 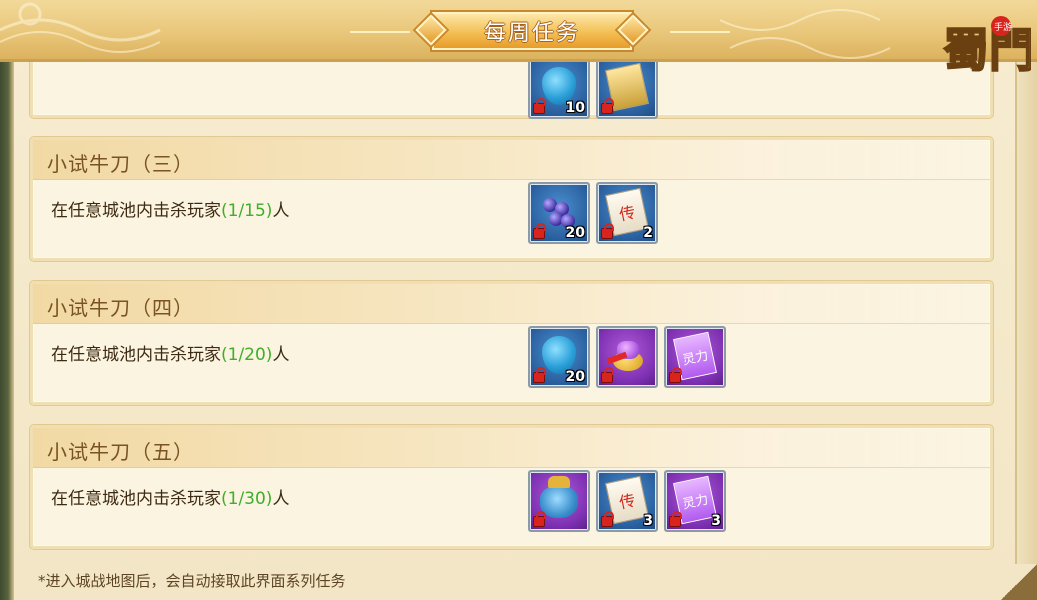 I want to click on reward-item: 10, so click(x=559, y=88).